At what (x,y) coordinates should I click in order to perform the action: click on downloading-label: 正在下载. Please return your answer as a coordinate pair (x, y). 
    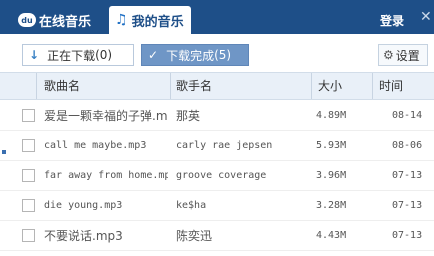
    Looking at the image, I should click on (71, 55).